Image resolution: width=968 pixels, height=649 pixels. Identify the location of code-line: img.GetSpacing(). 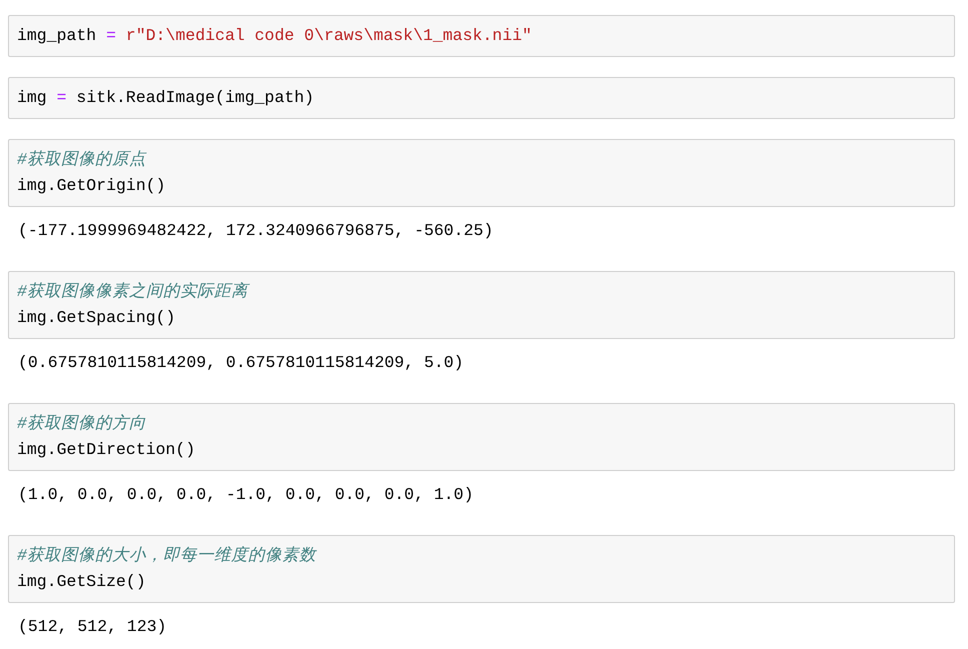
(96, 318).